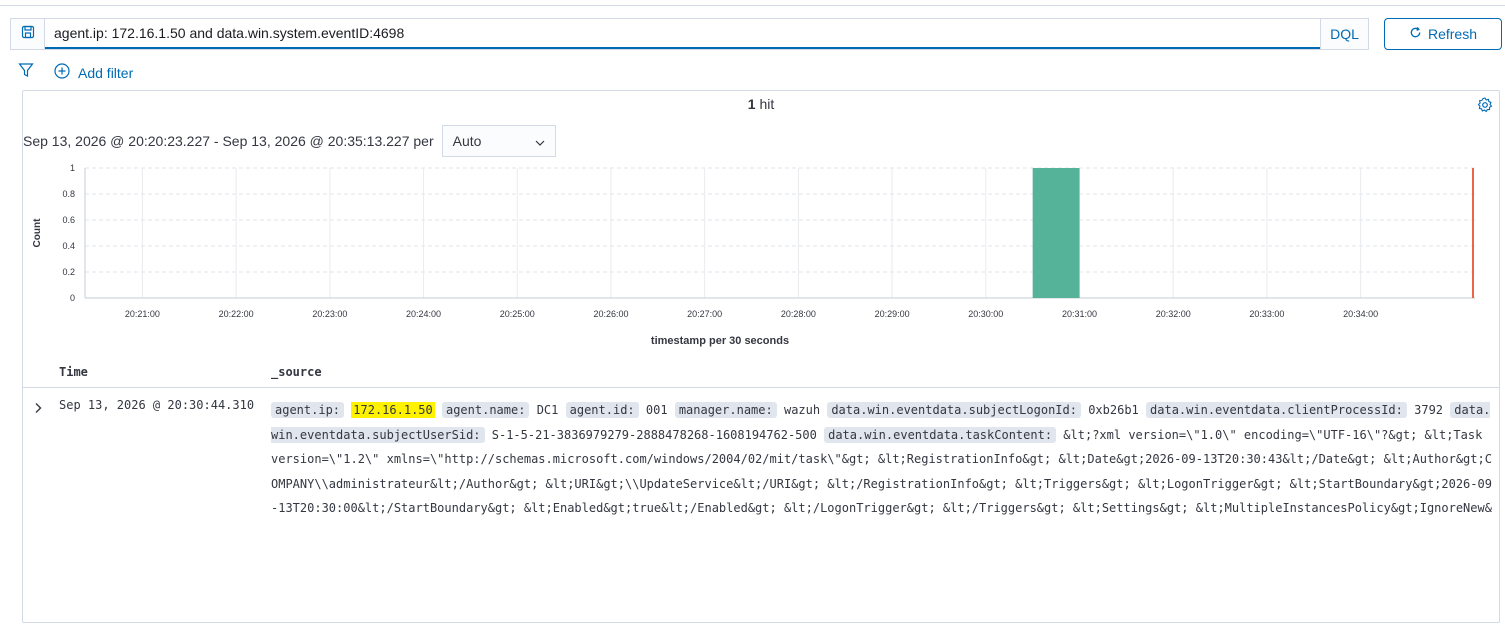 The width and height of the screenshot is (1505, 632). What do you see at coordinates (540, 141) in the screenshot?
I see `chevron-down-icon` at bounding box center [540, 141].